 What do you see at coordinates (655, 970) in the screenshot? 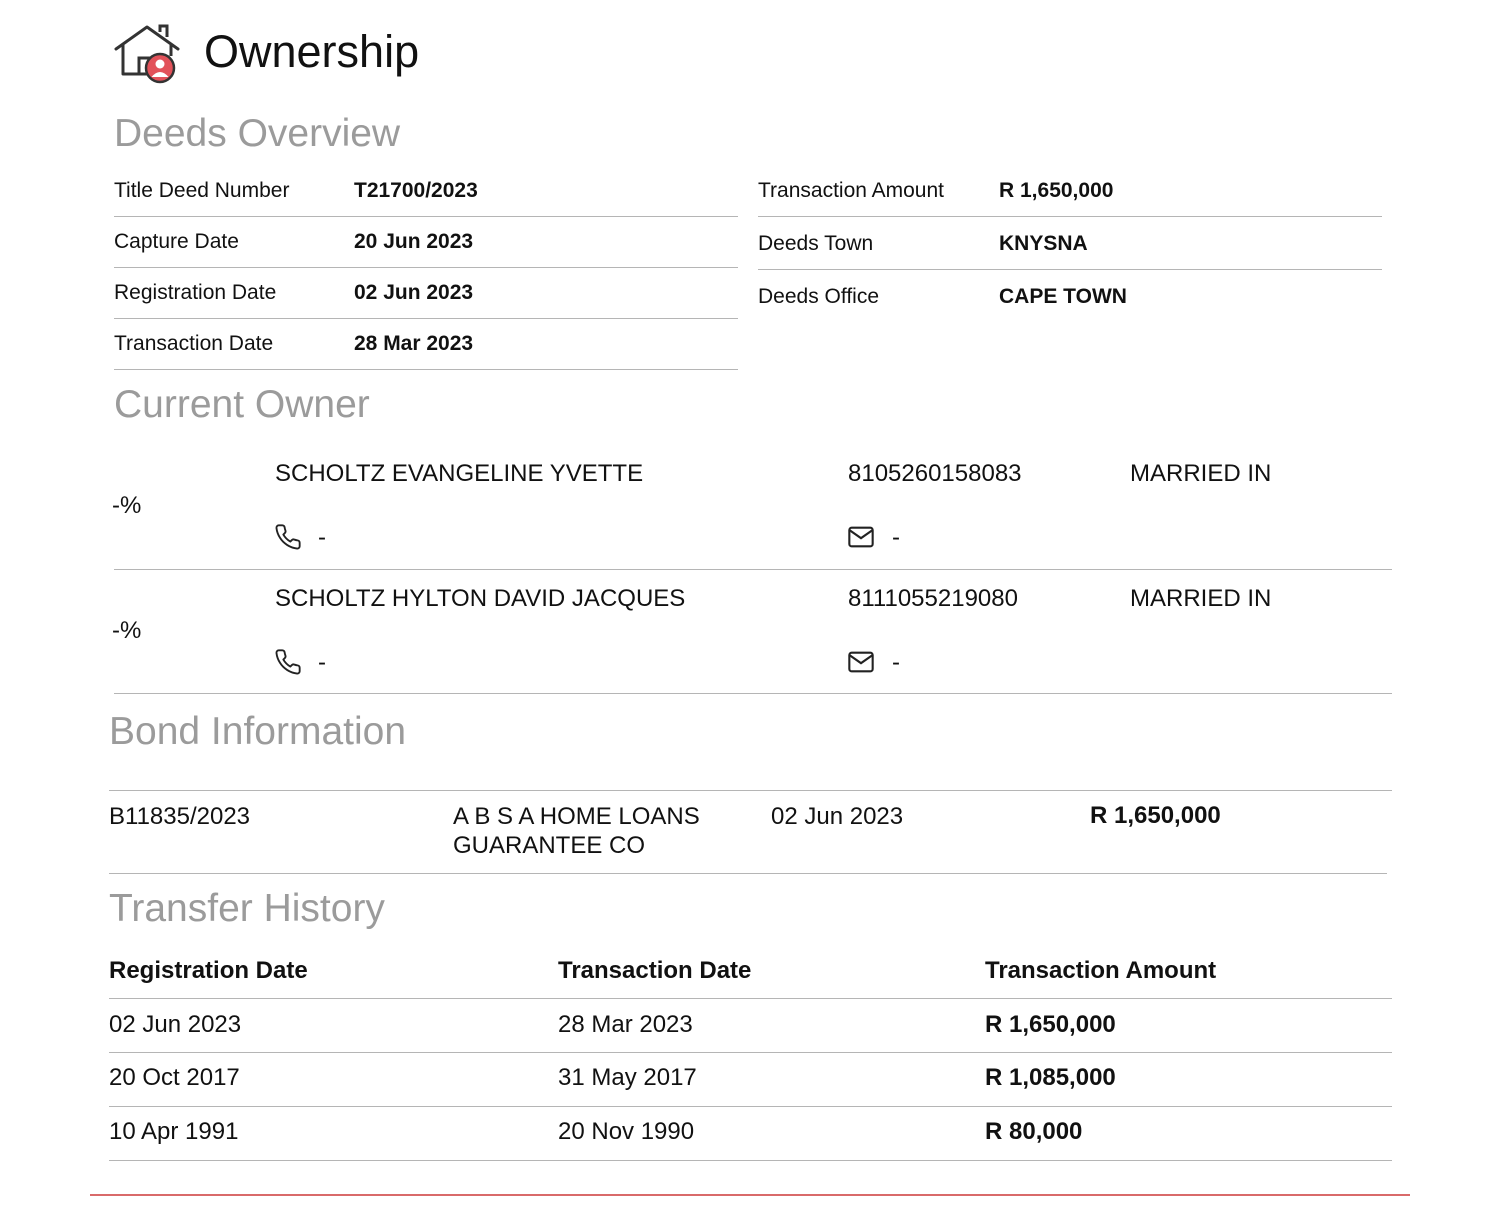
I see `column-header-transaction-date: Transaction Date` at bounding box center [655, 970].